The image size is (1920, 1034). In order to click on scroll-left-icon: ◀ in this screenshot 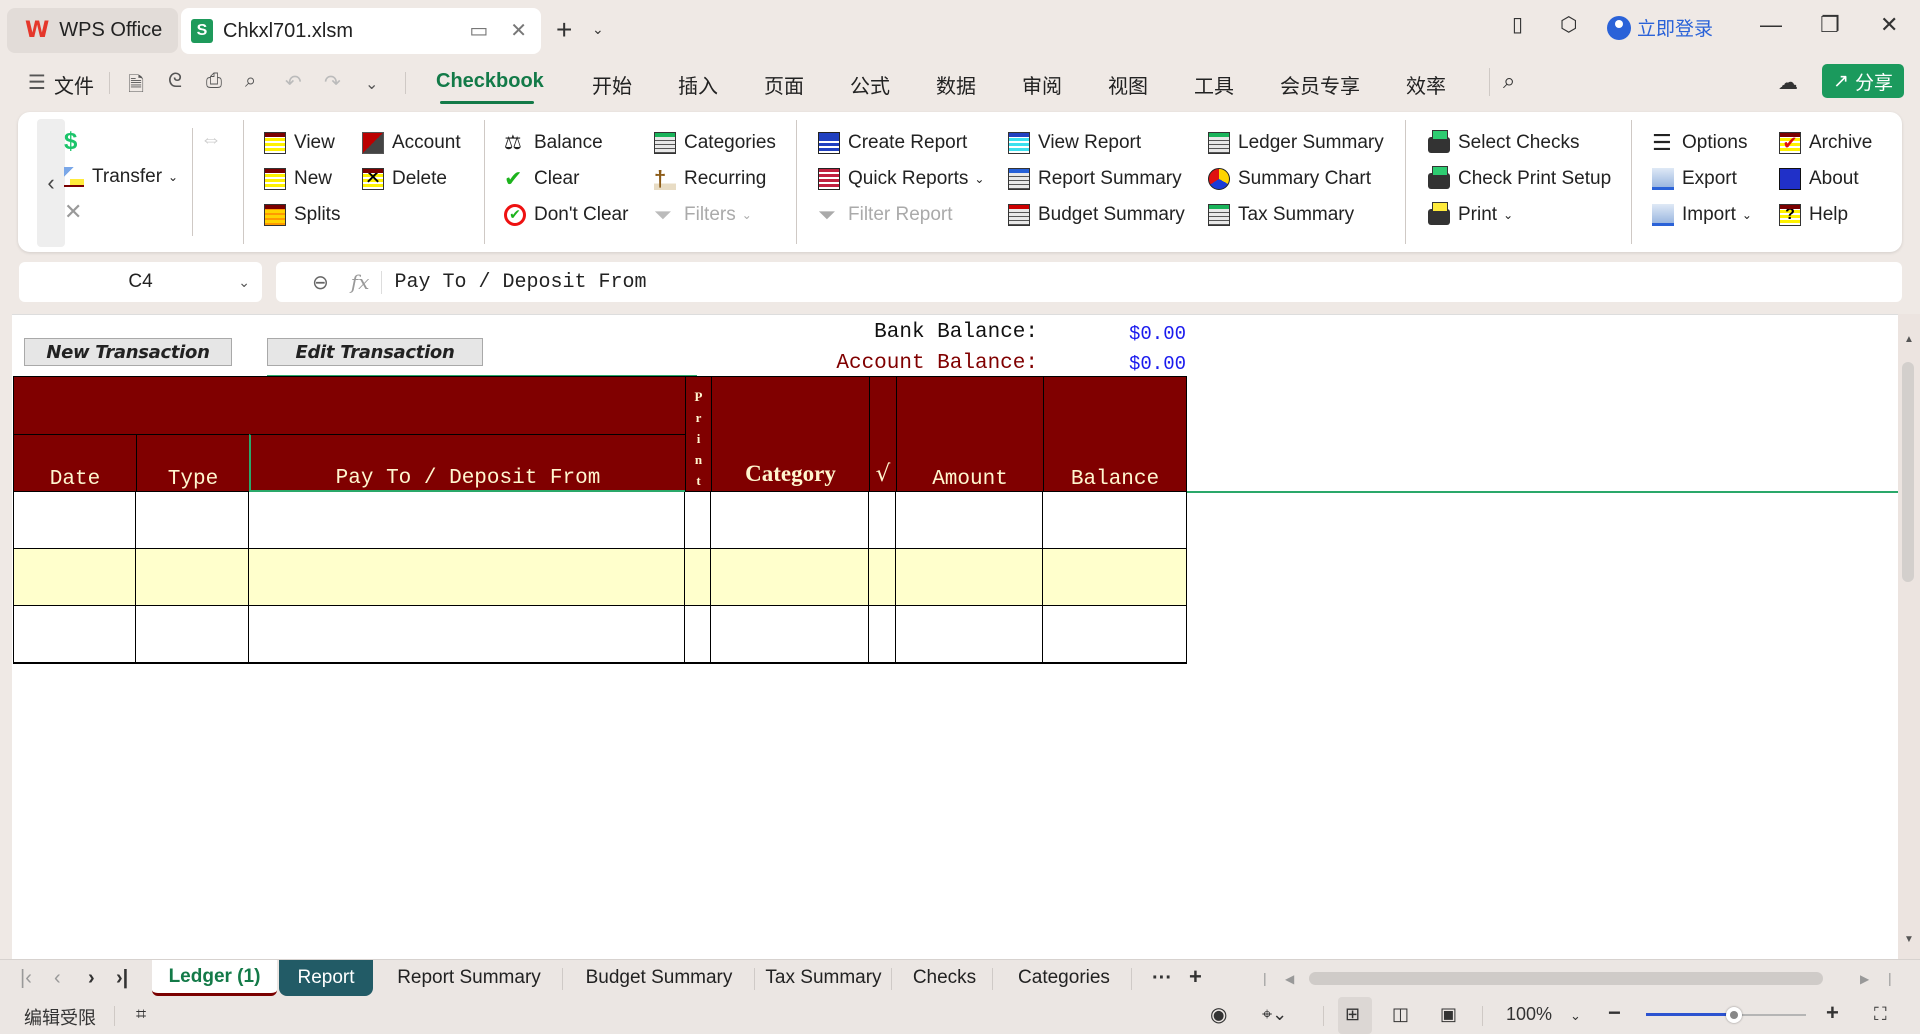, I will do `click(1289, 979)`.